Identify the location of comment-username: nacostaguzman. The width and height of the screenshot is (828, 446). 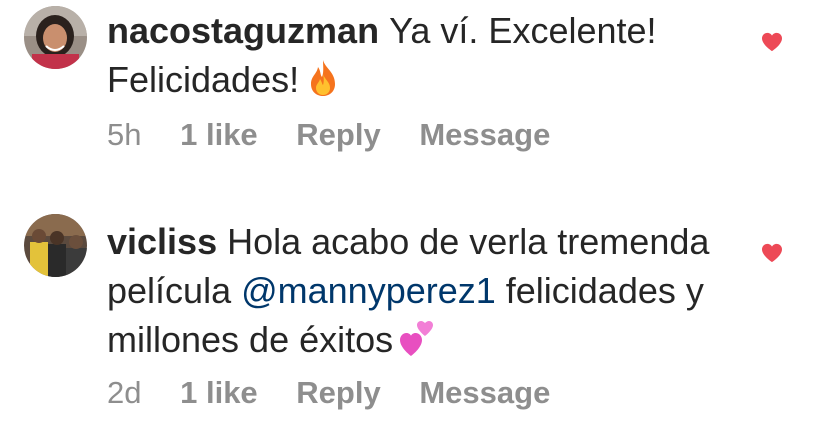
(243, 30).